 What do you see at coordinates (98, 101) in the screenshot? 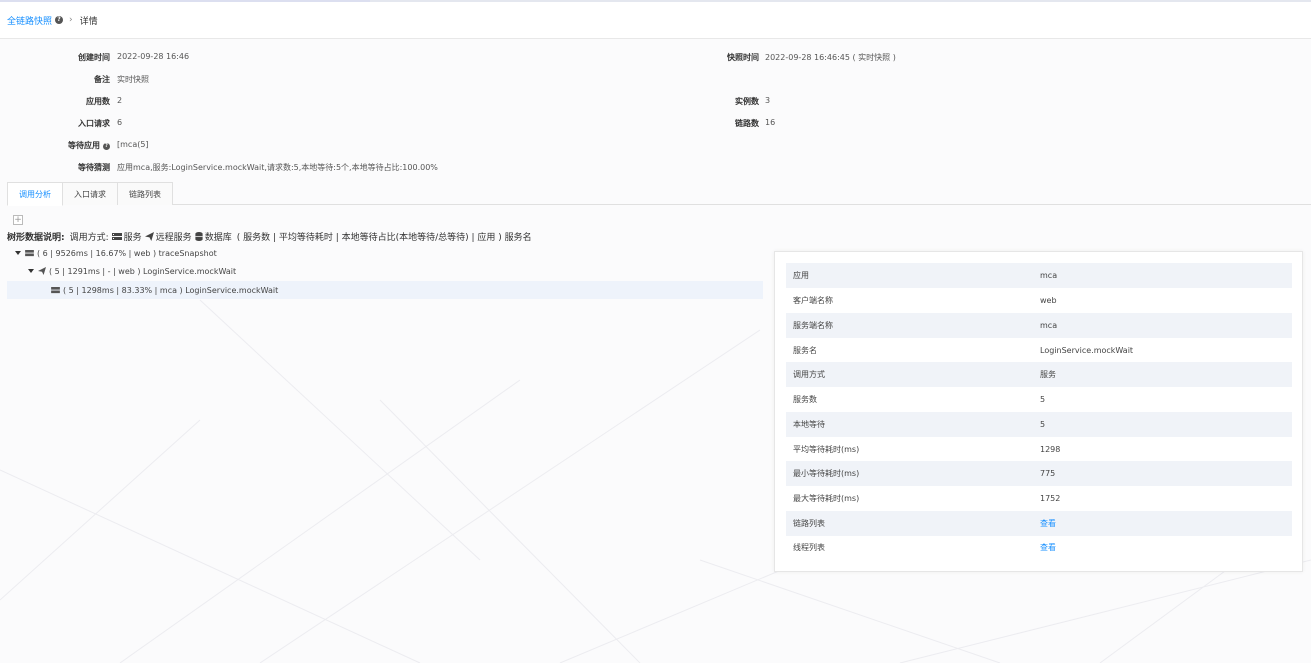
I see `info-label: 应用数` at bounding box center [98, 101].